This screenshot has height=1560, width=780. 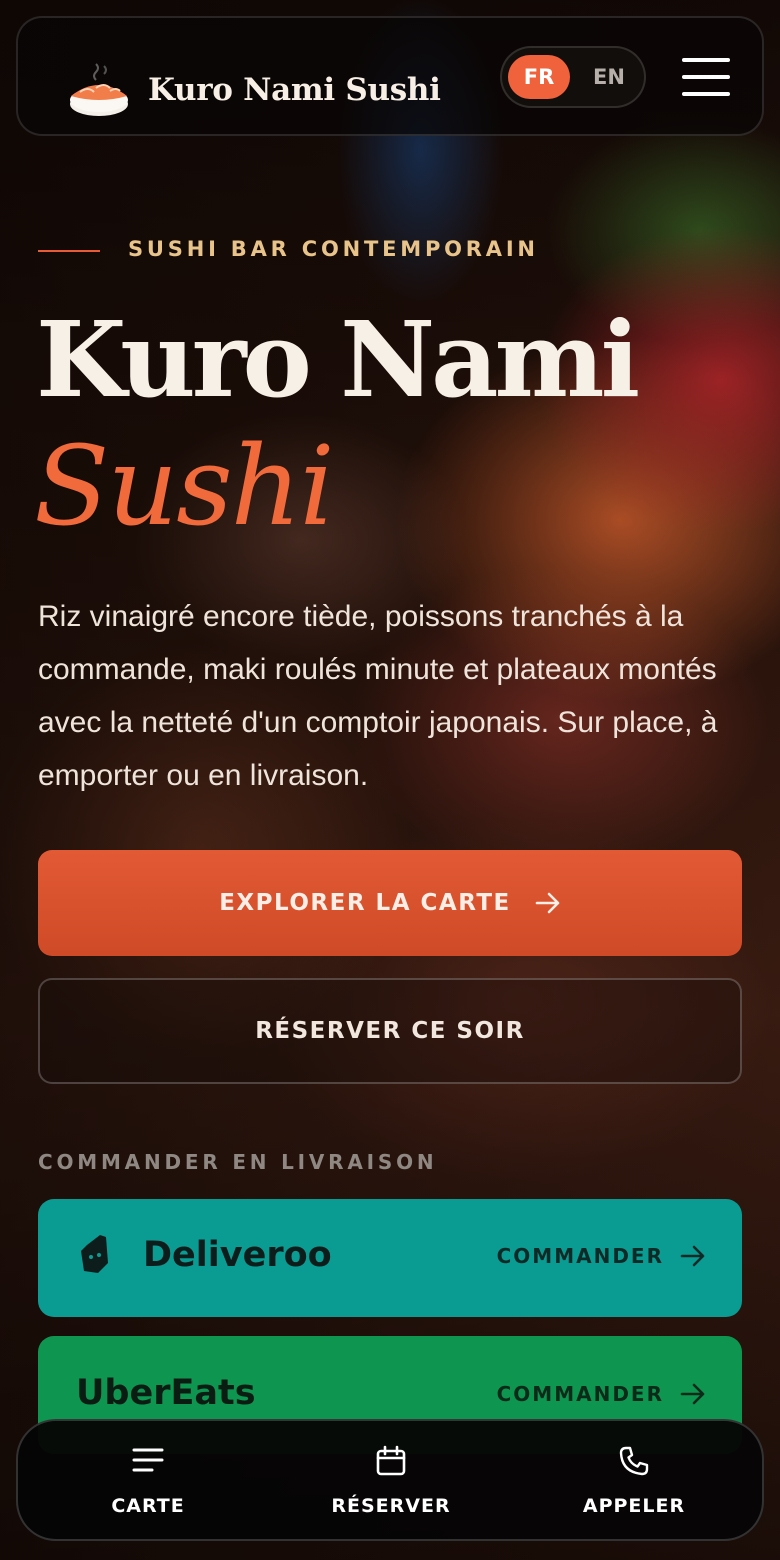 What do you see at coordinates (573, 77) in the screenshot?
I see `language-switcher: FR EN` at bounding box center [573, 77].